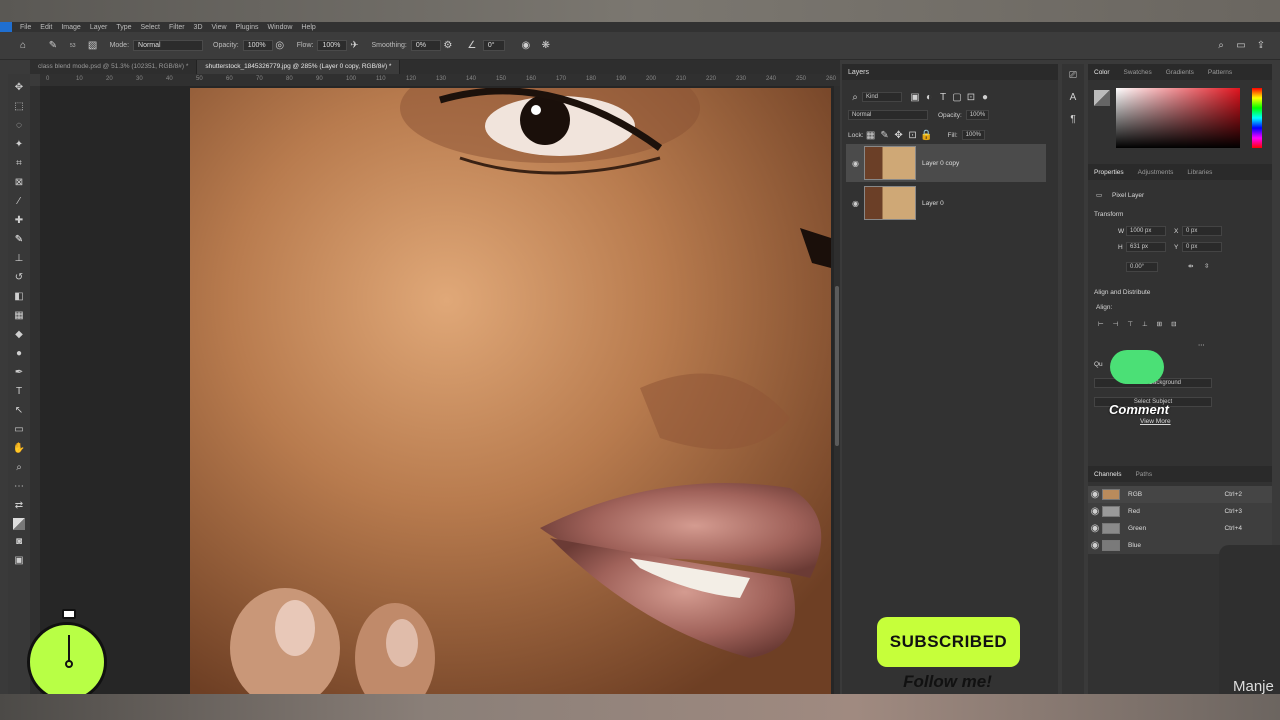 The height and width of the screenshot is (720, 1280). Describe the element at coordinates (19, 88) in the screenshot. I see `move-tool-icon: ✥` at that location.